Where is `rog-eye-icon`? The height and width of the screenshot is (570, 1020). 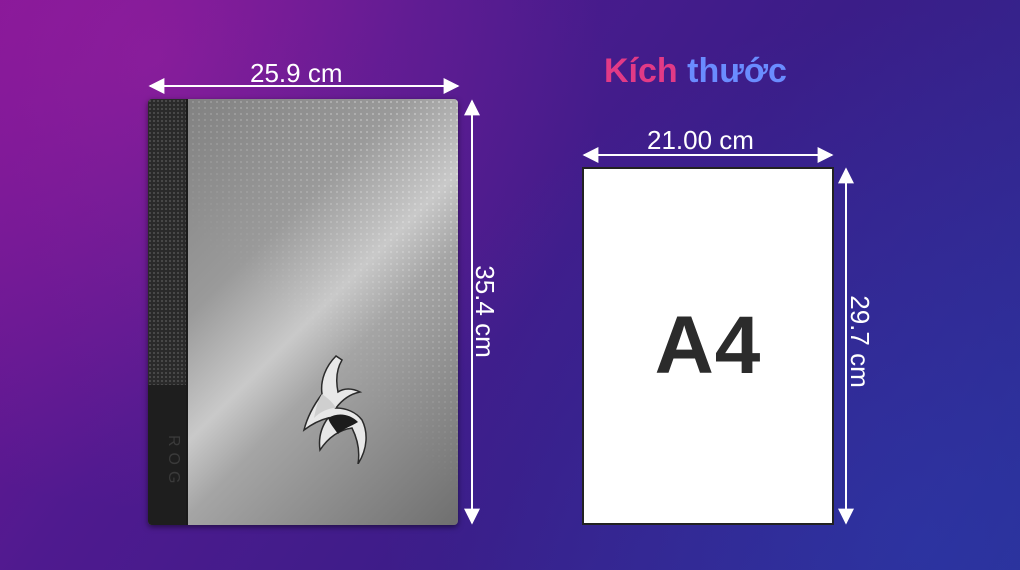 rog-eye-icon is located at coordinates (334, 409).